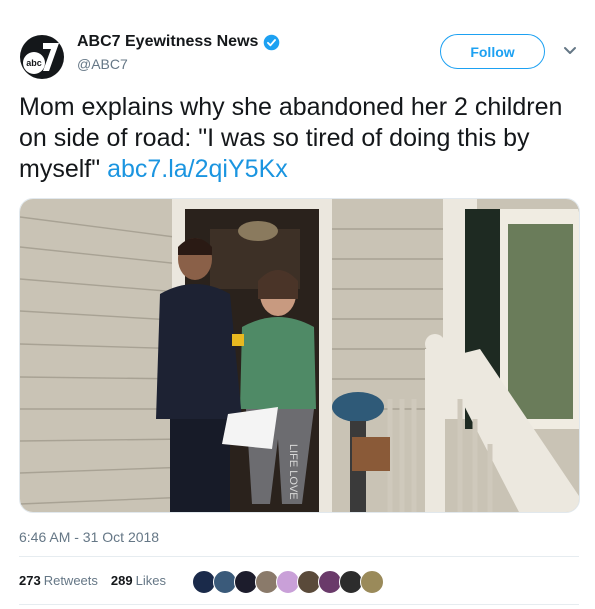 This screenshot has height=609, width=595. What do you see at coordinates (167, 42) in the screenshot?
I see `author-display-name: ABC7 Eyewitness News` at bounding box center [167, 42].